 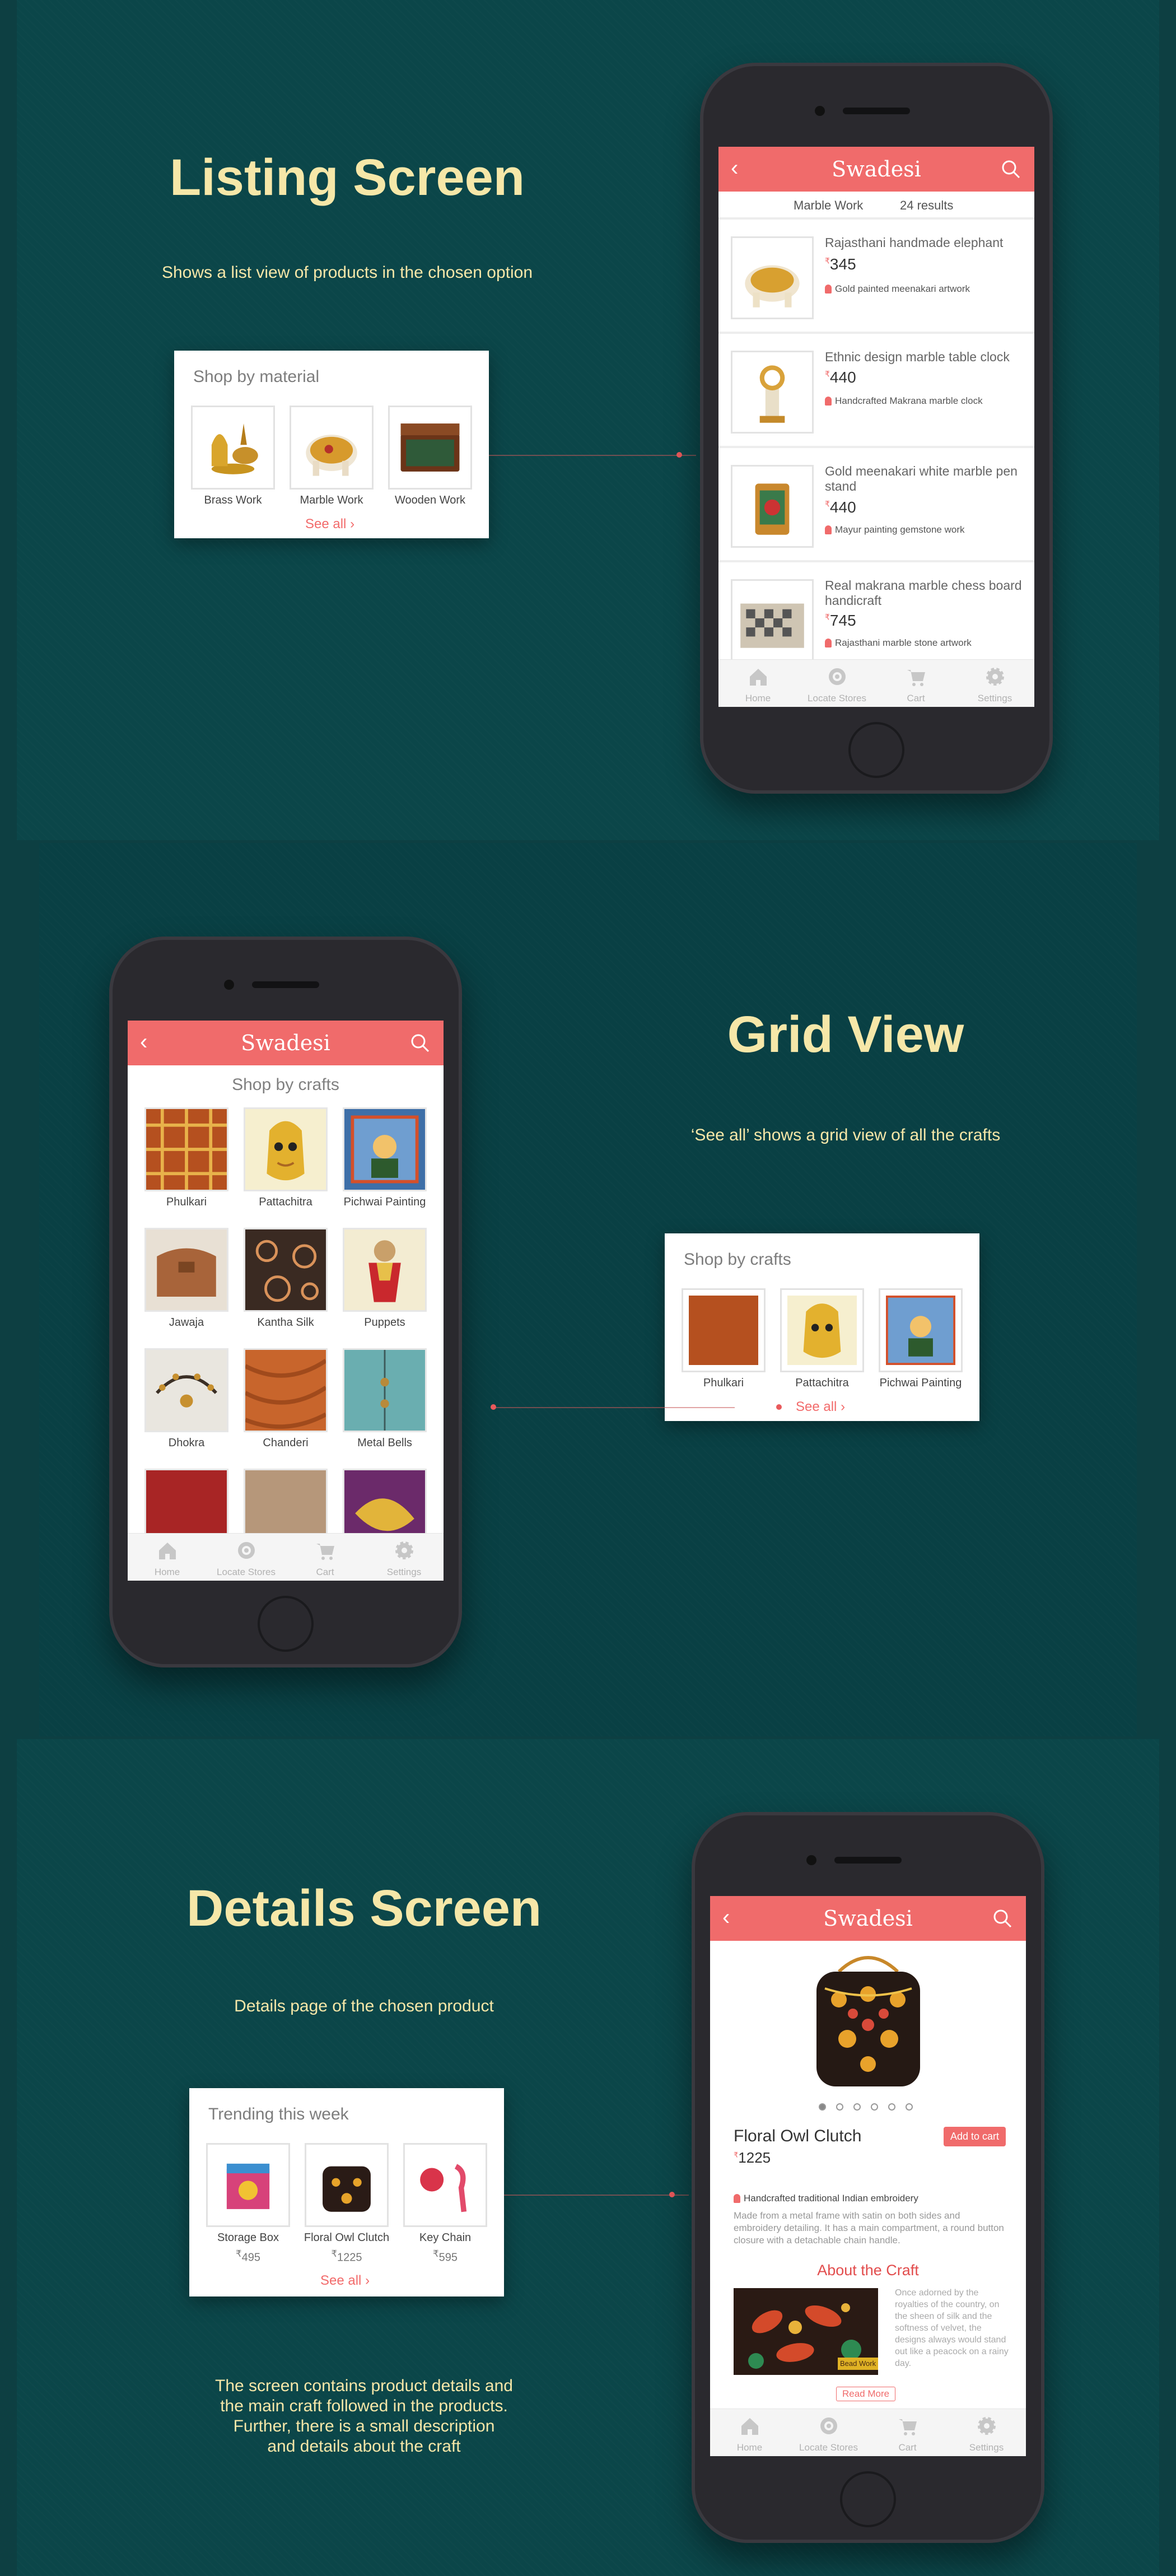 I want to click on details-subtext: Details page of the chosen product, so click(x=364, y=2006).